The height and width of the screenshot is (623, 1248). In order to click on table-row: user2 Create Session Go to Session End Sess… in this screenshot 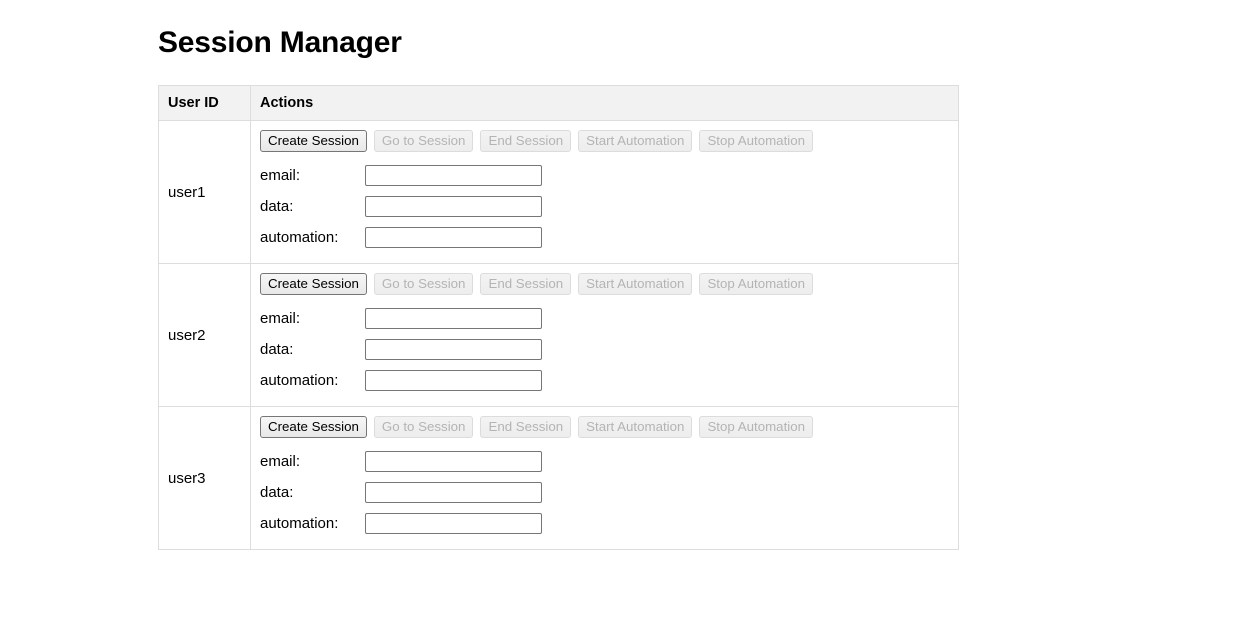, I will do `click(558, 335)`.